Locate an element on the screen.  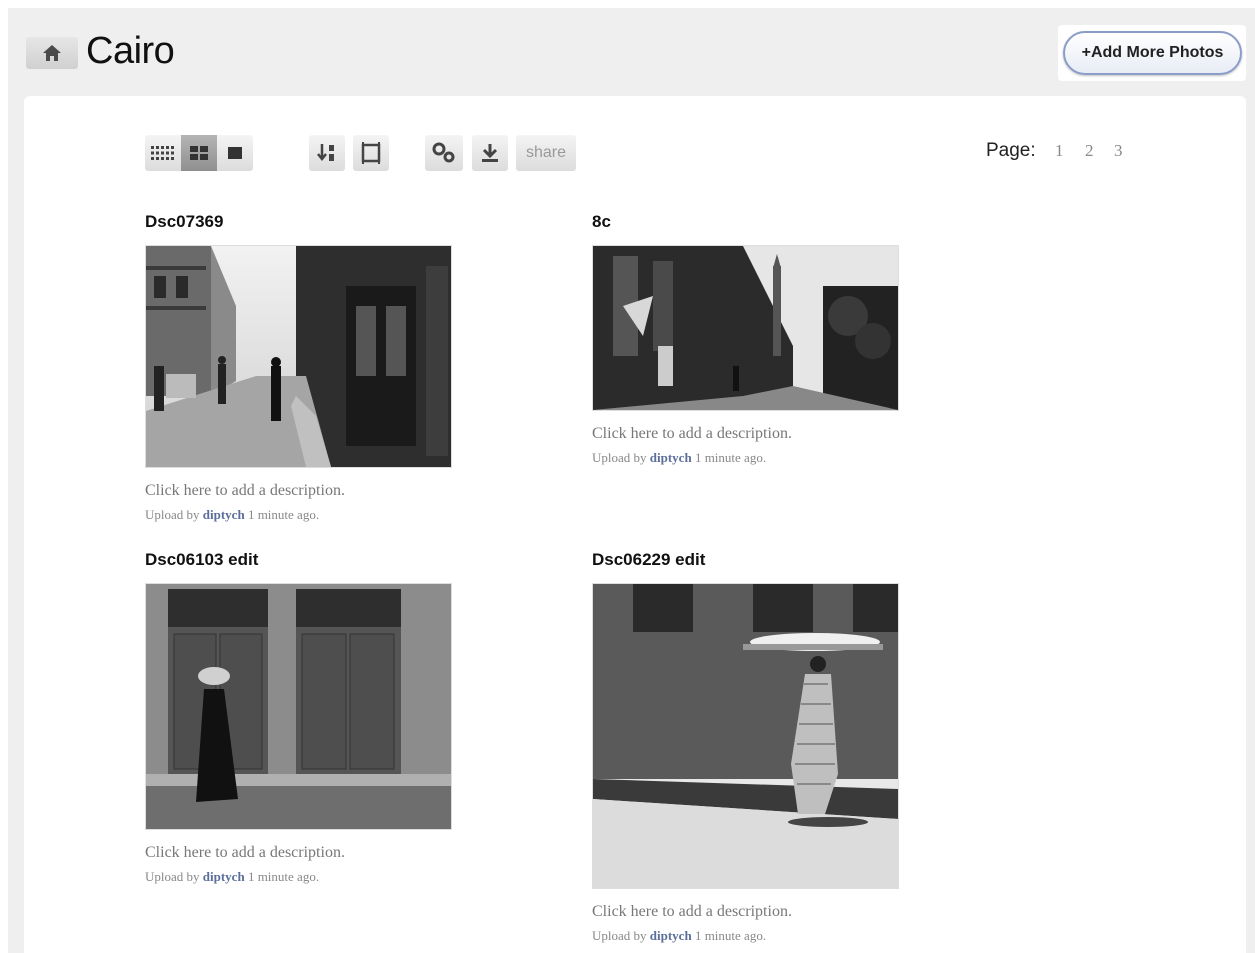
medium-grid-icon is located at coordinates (199, 153).